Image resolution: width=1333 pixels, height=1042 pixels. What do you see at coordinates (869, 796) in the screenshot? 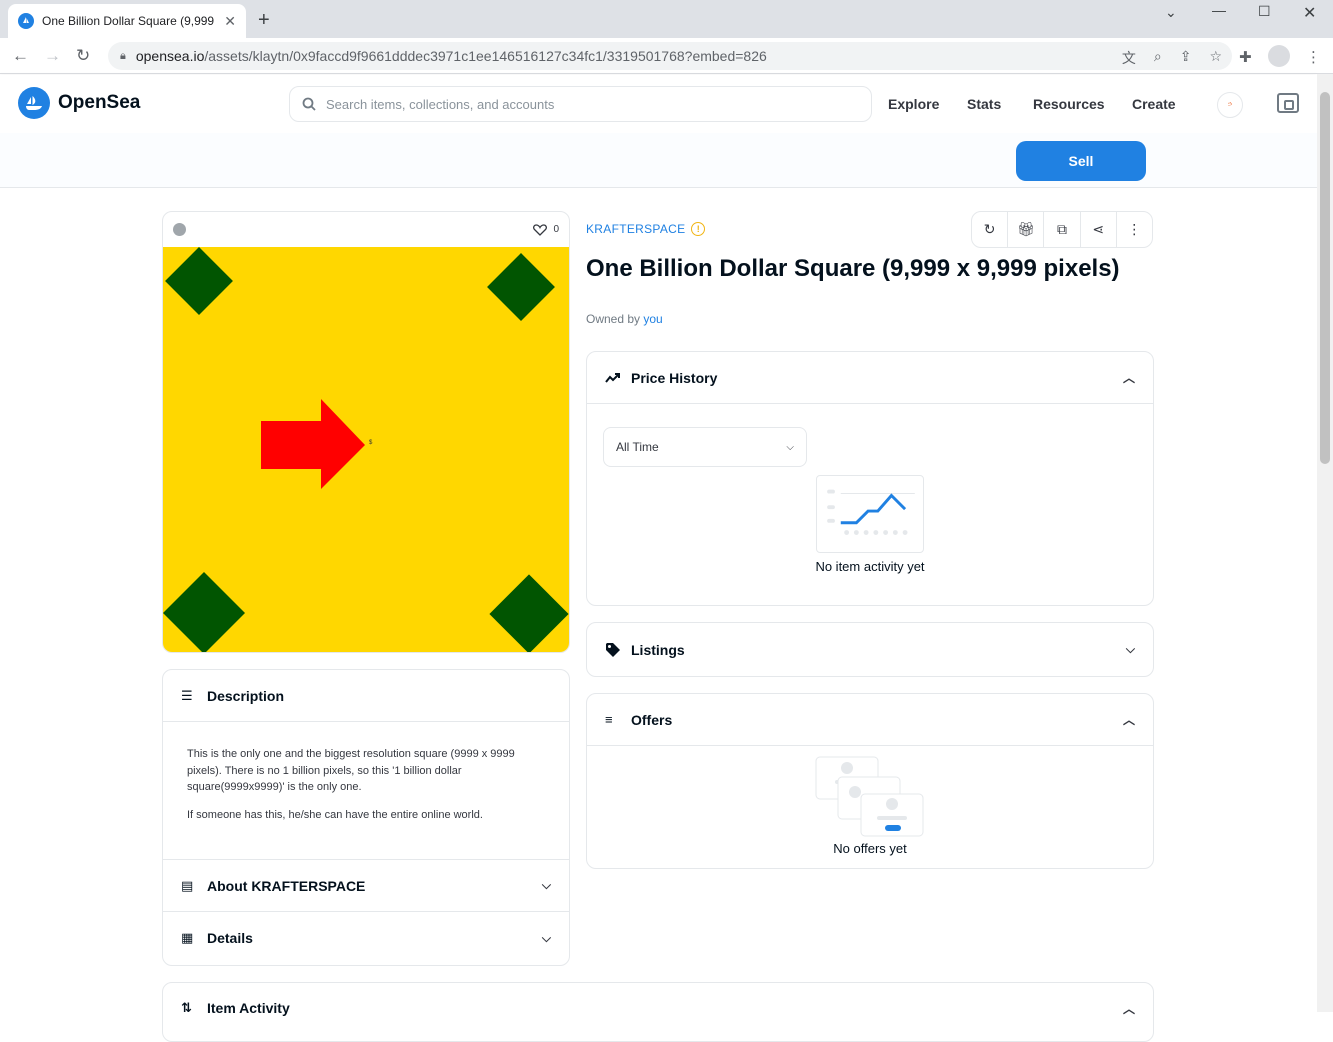
I see `empty-offers-illustration` at bounding box center [869, 796].